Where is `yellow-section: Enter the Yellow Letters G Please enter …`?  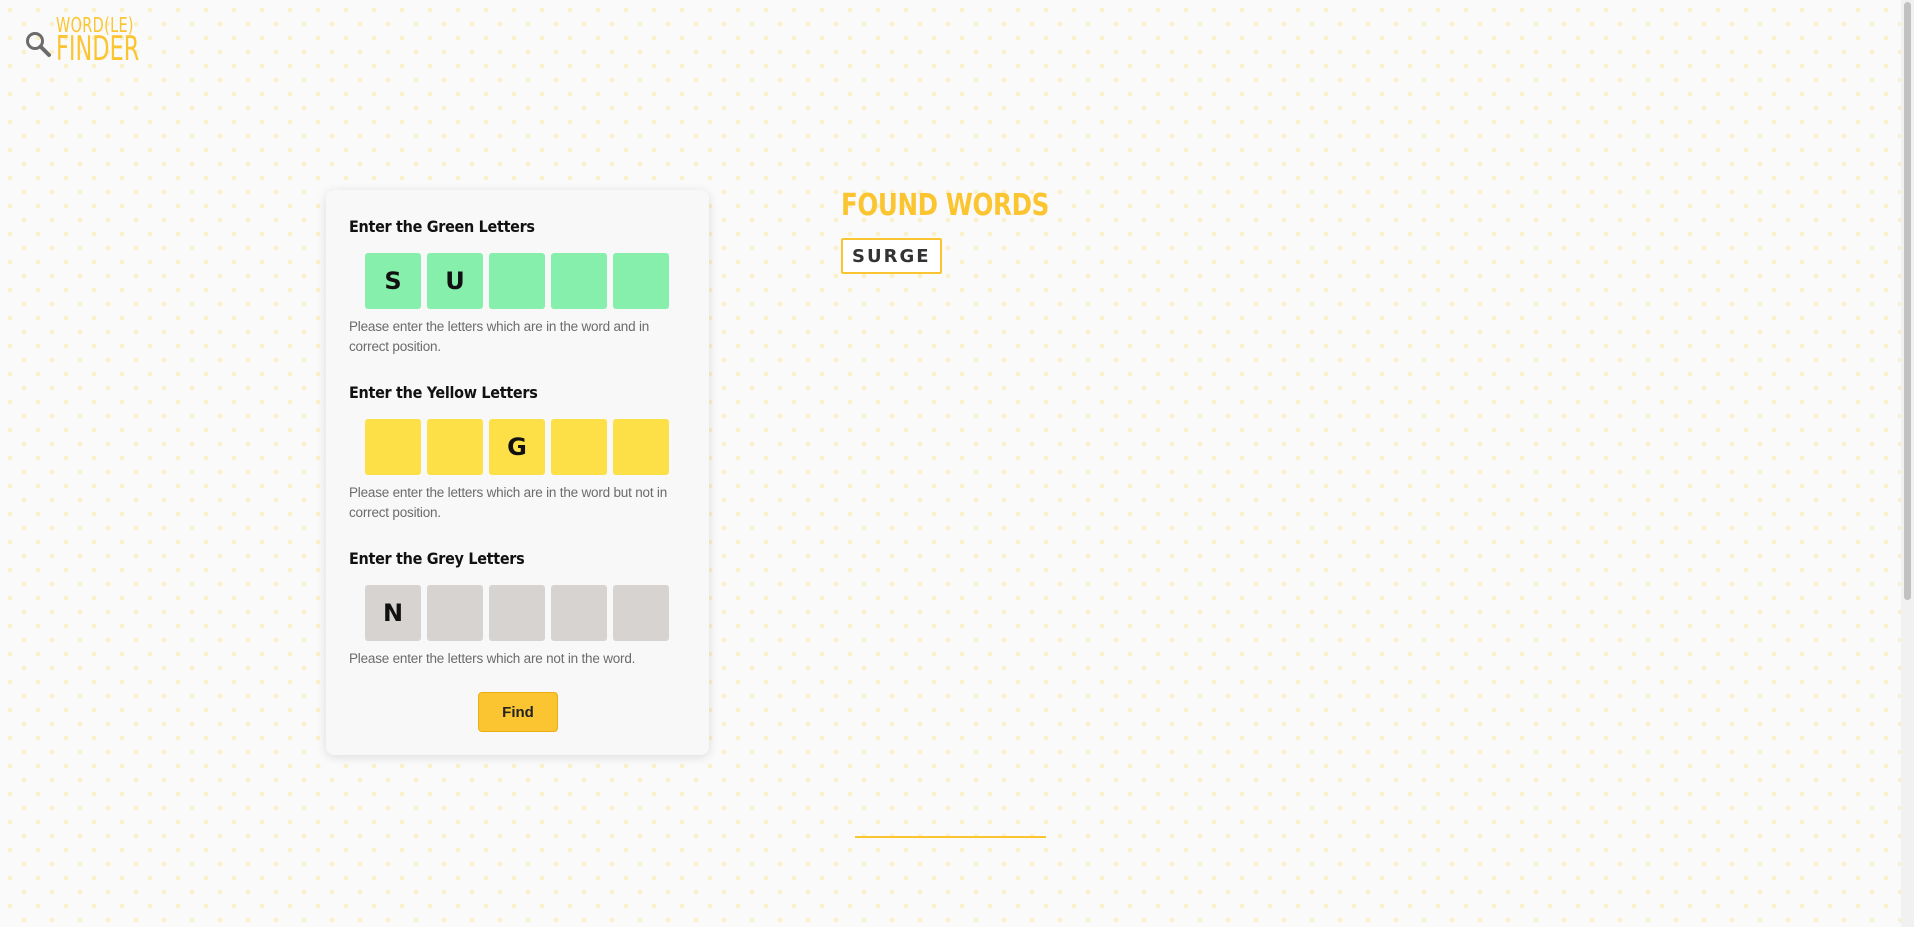
yellow-section: Enter the Yellow Letters G Please enter … is located at coordinates (517, 465).